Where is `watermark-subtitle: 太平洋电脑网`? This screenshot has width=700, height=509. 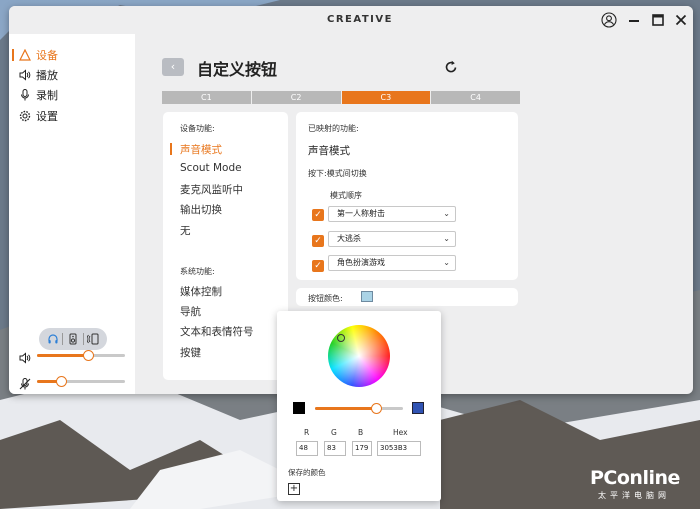
watermark-subtitle: 太平洋电脑网 is located at coordinates (634, 495).